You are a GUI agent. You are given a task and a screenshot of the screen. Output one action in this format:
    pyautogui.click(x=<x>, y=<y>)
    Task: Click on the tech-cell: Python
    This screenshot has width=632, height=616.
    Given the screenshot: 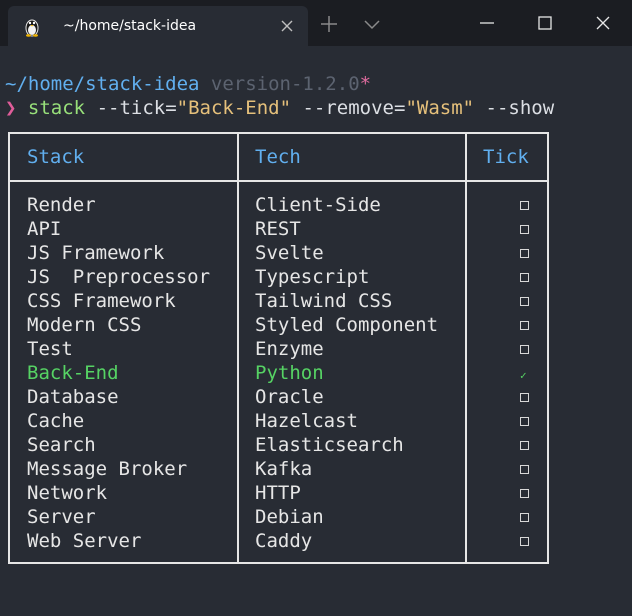 What is the action you would take?
    pyautogui.click(x=289, y=373)
    